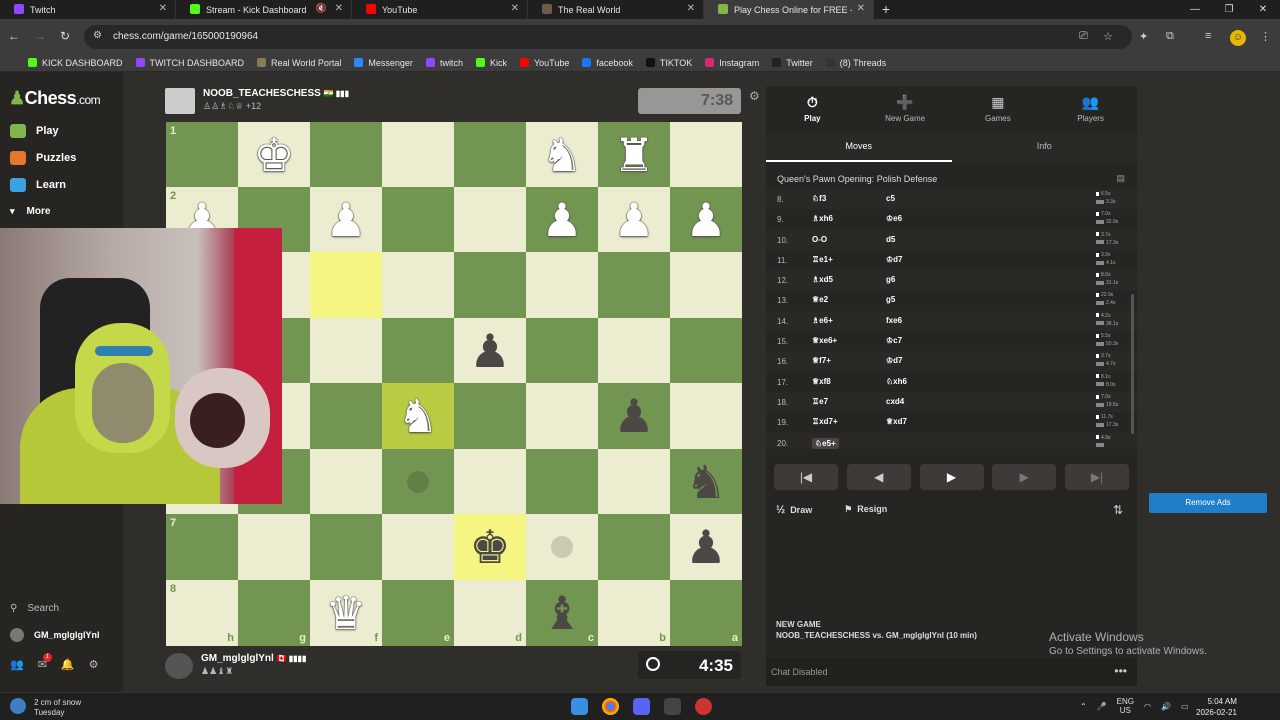  I want to click on last-move-button: ▶|, so click(1097, 477).